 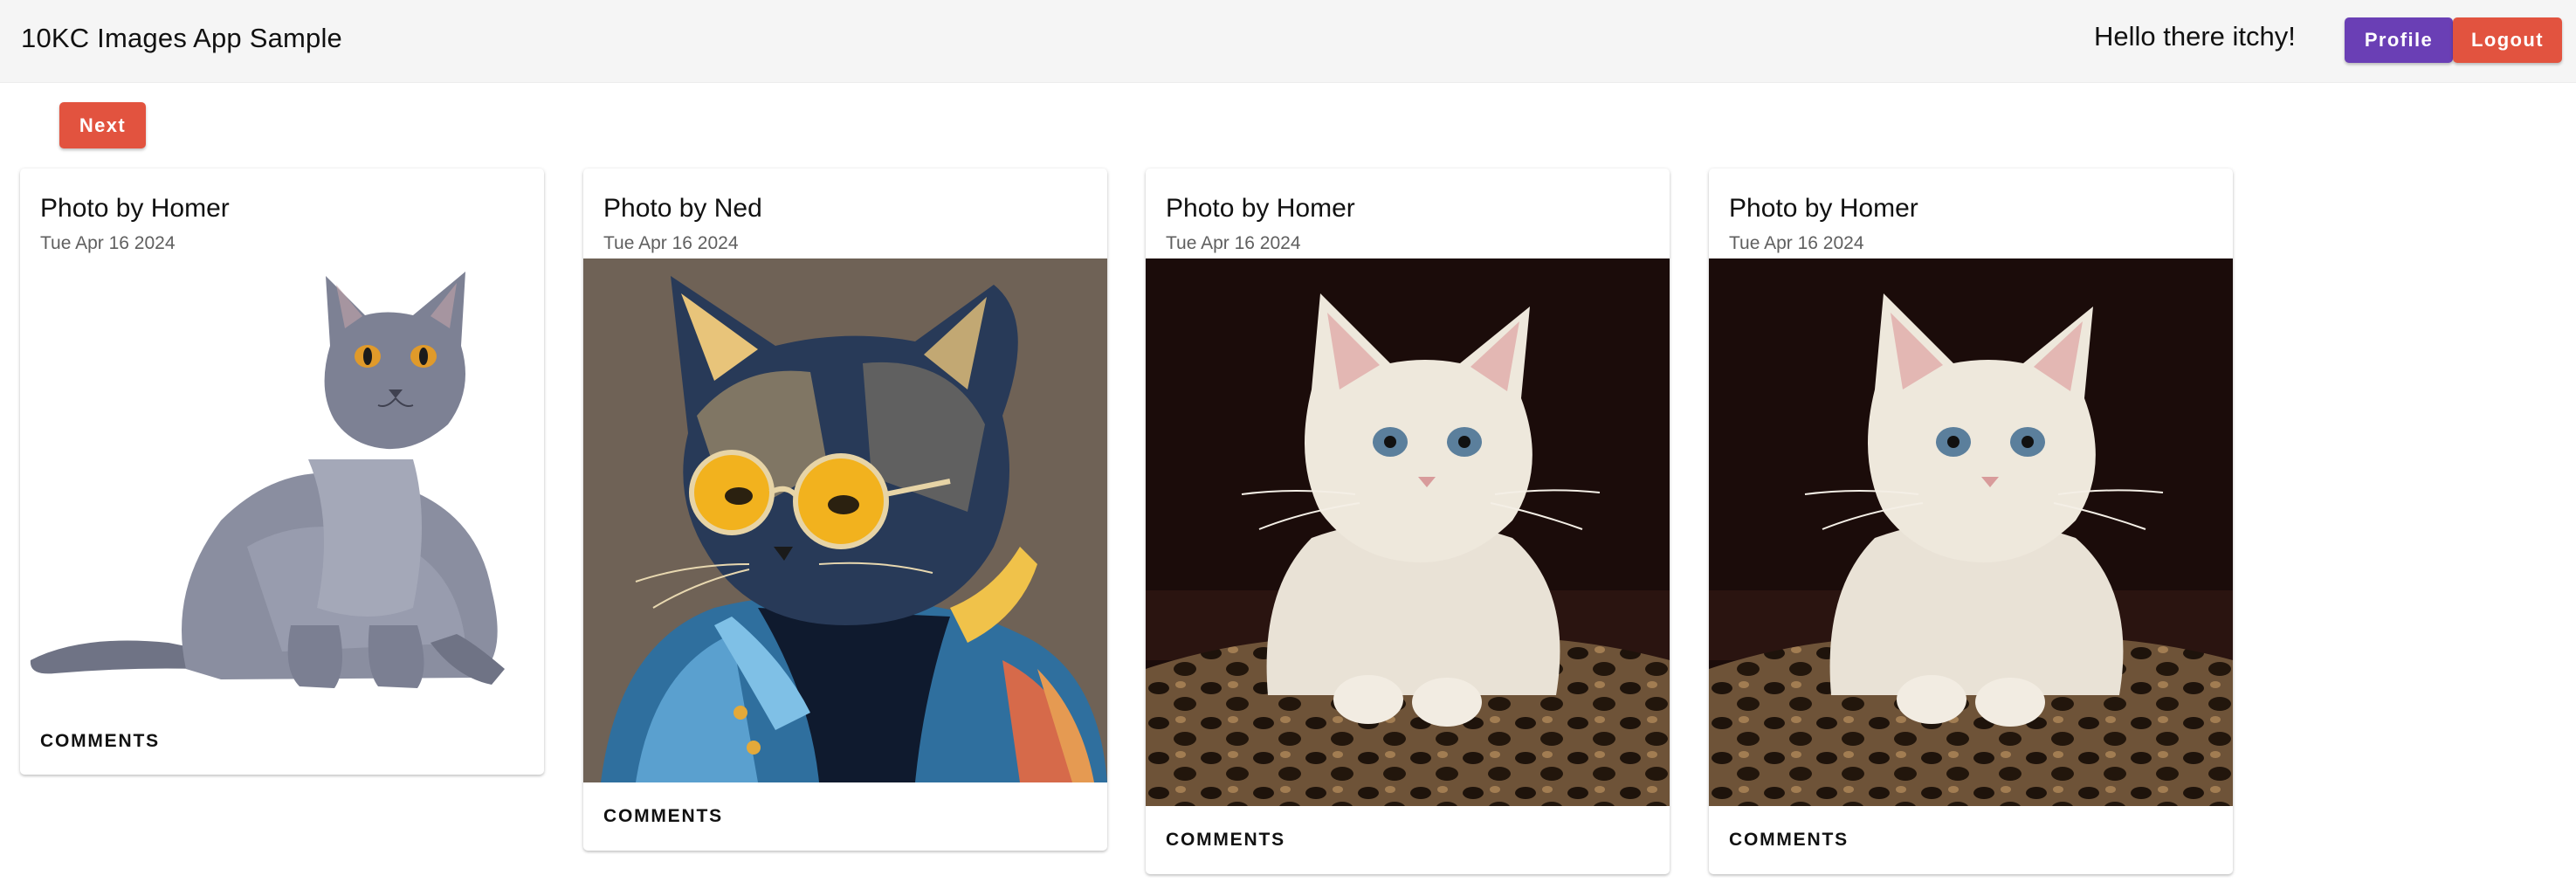 I want to click on logout-button: Logout, so click(x=2507, y=40).